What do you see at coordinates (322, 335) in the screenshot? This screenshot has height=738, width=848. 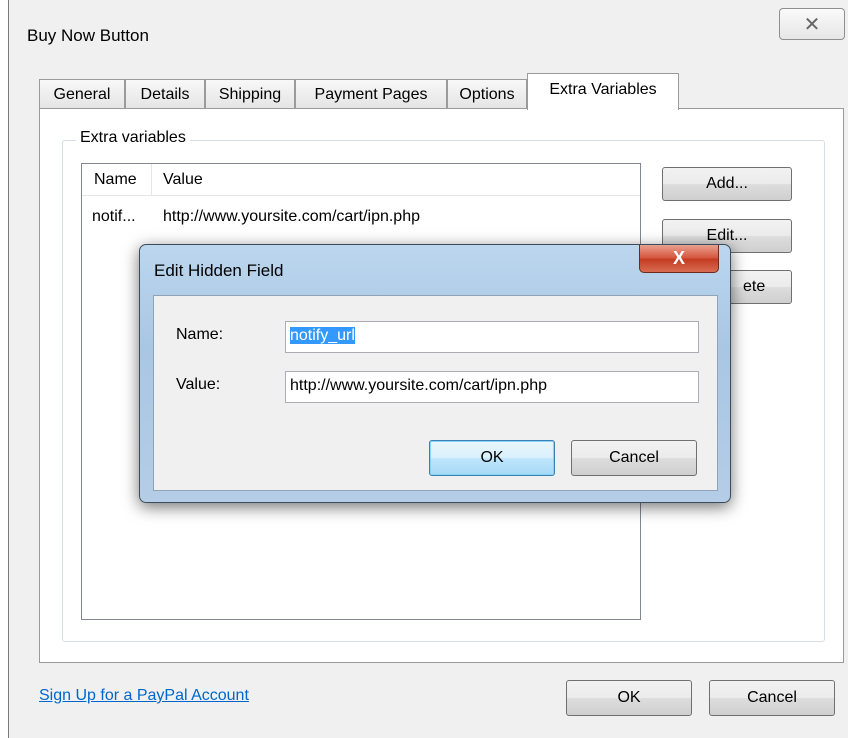 I see `name-input-value: notify_url` at bounding box center [322, 335].